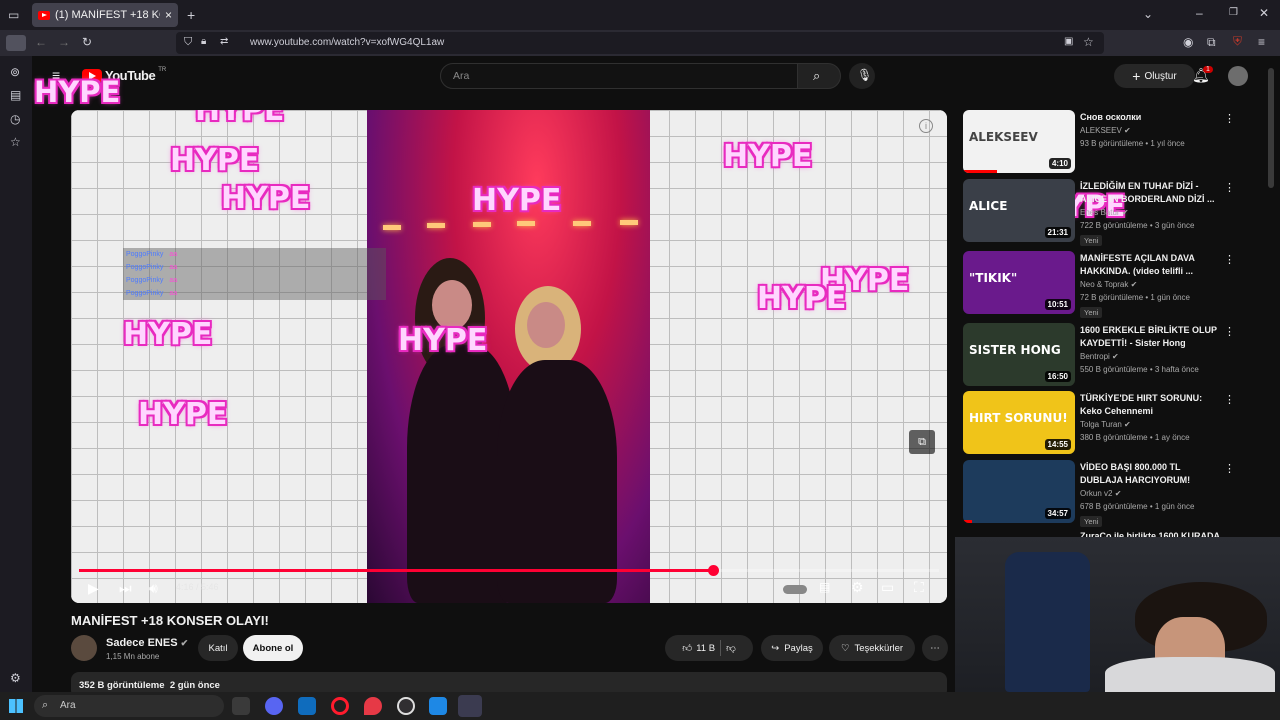  Describe the element at coordinates (1099, 356) in the screenshot. I see `recommendation-channel: Bentropi ✔` at that location.